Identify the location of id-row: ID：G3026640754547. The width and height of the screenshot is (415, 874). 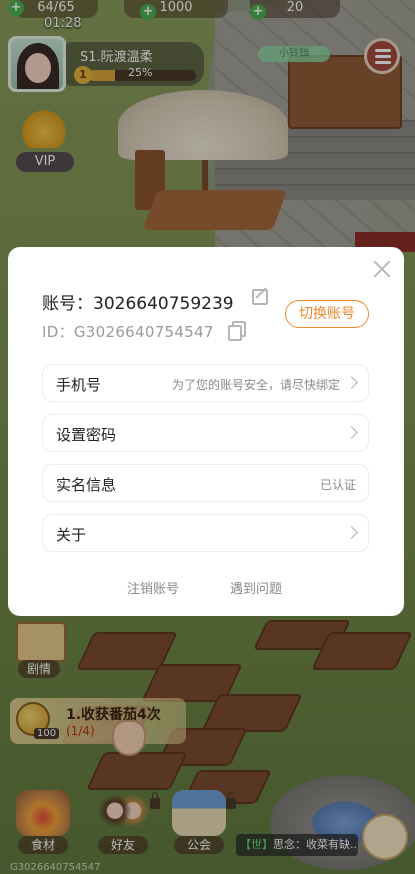
(128, 331).